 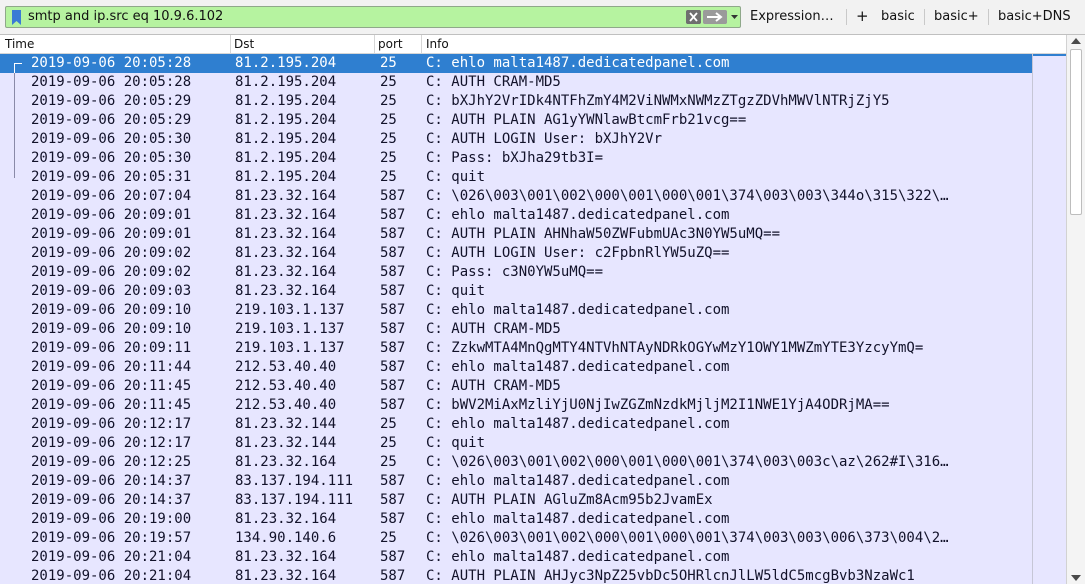 I want to click on apply-arrow-icon, so click(x=715, y=17).